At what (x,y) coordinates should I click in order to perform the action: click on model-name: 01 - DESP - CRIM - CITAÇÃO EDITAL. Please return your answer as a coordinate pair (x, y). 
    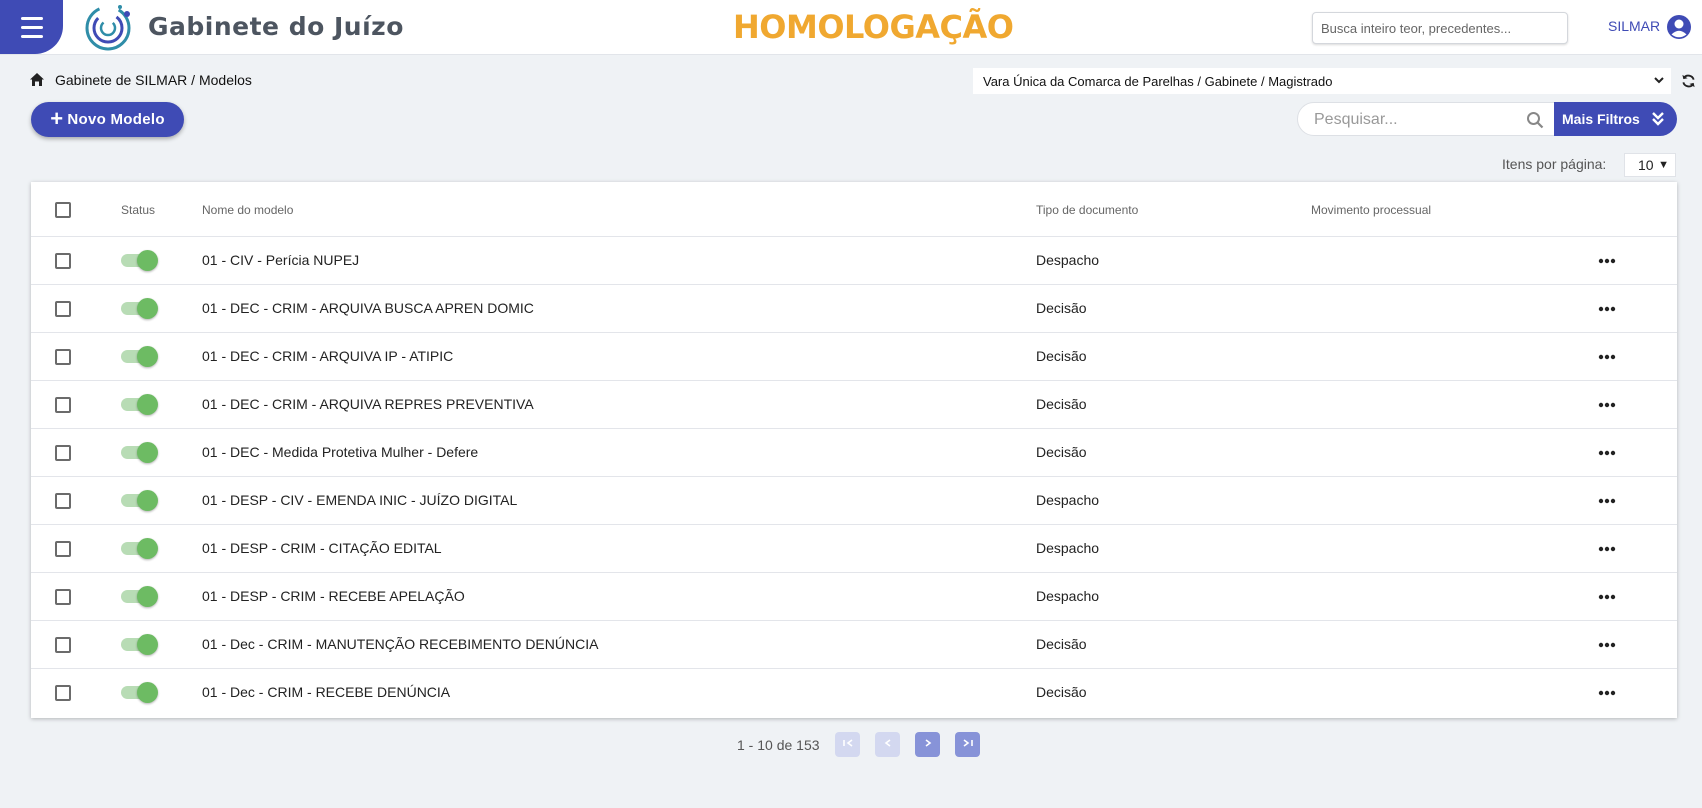
    Looking at the image, I should click on (322, 548).